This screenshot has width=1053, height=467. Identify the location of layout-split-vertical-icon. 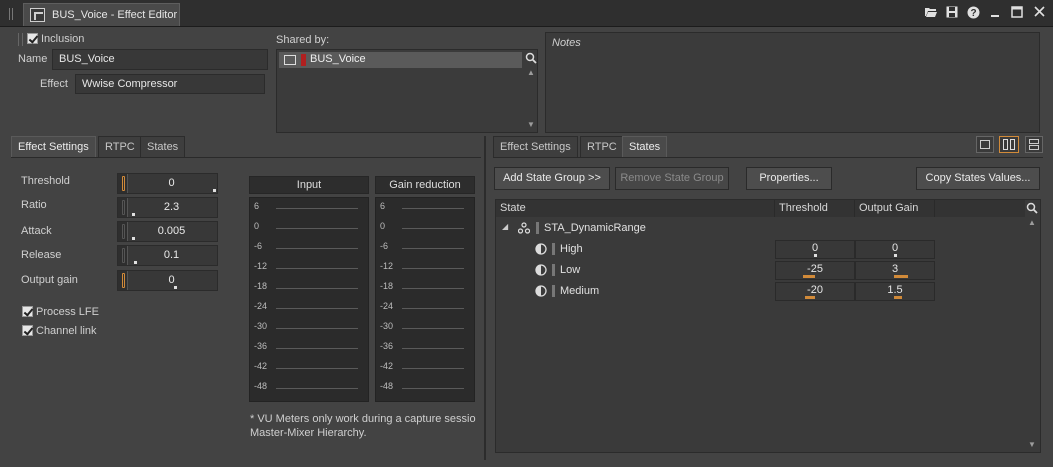
(1009, 144).